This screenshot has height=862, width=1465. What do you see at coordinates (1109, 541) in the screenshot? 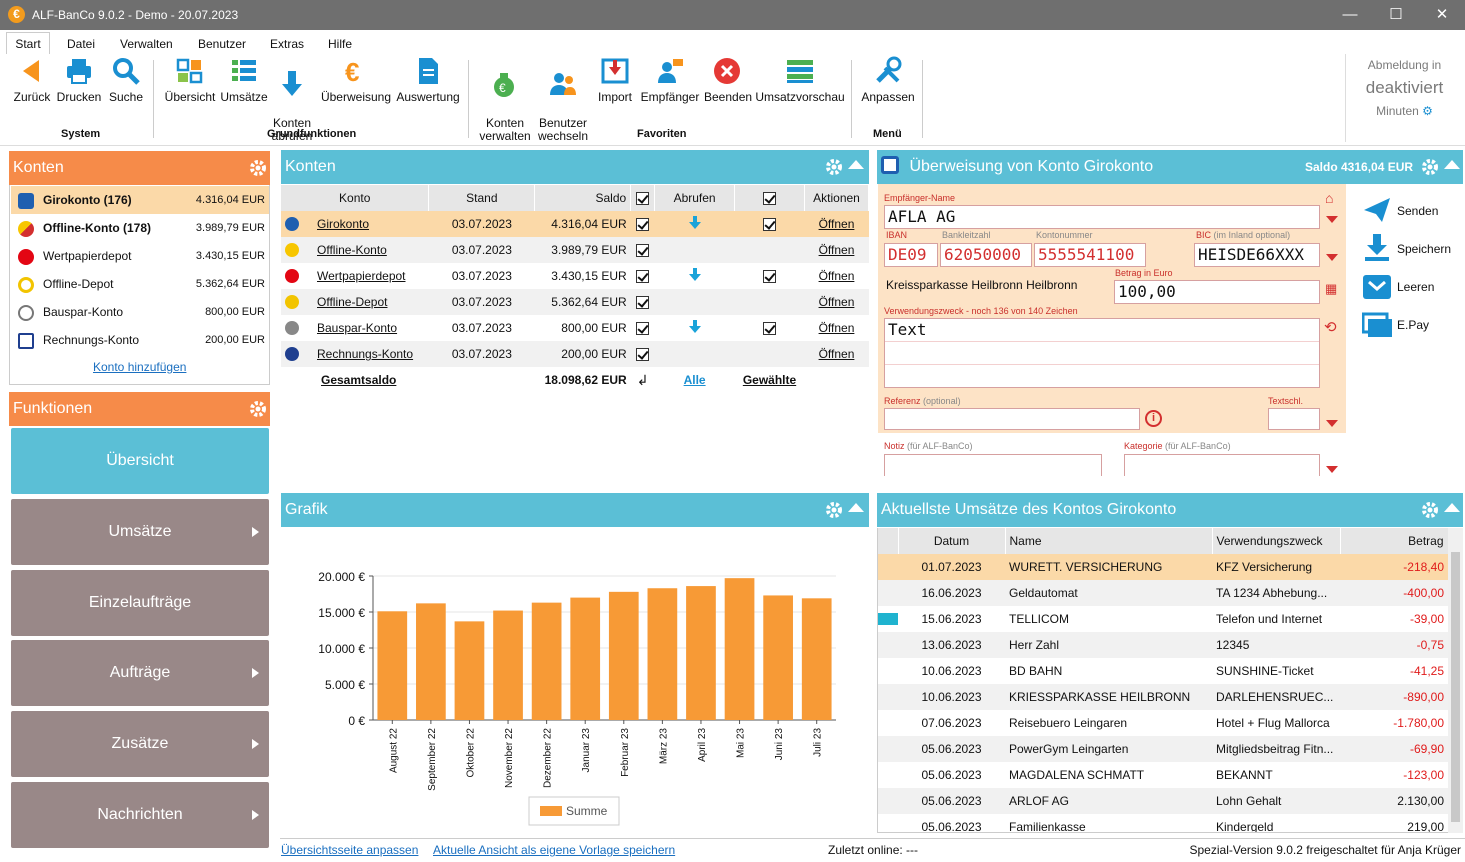
I see `col-name: Name` at bounding box center [1109, 541].